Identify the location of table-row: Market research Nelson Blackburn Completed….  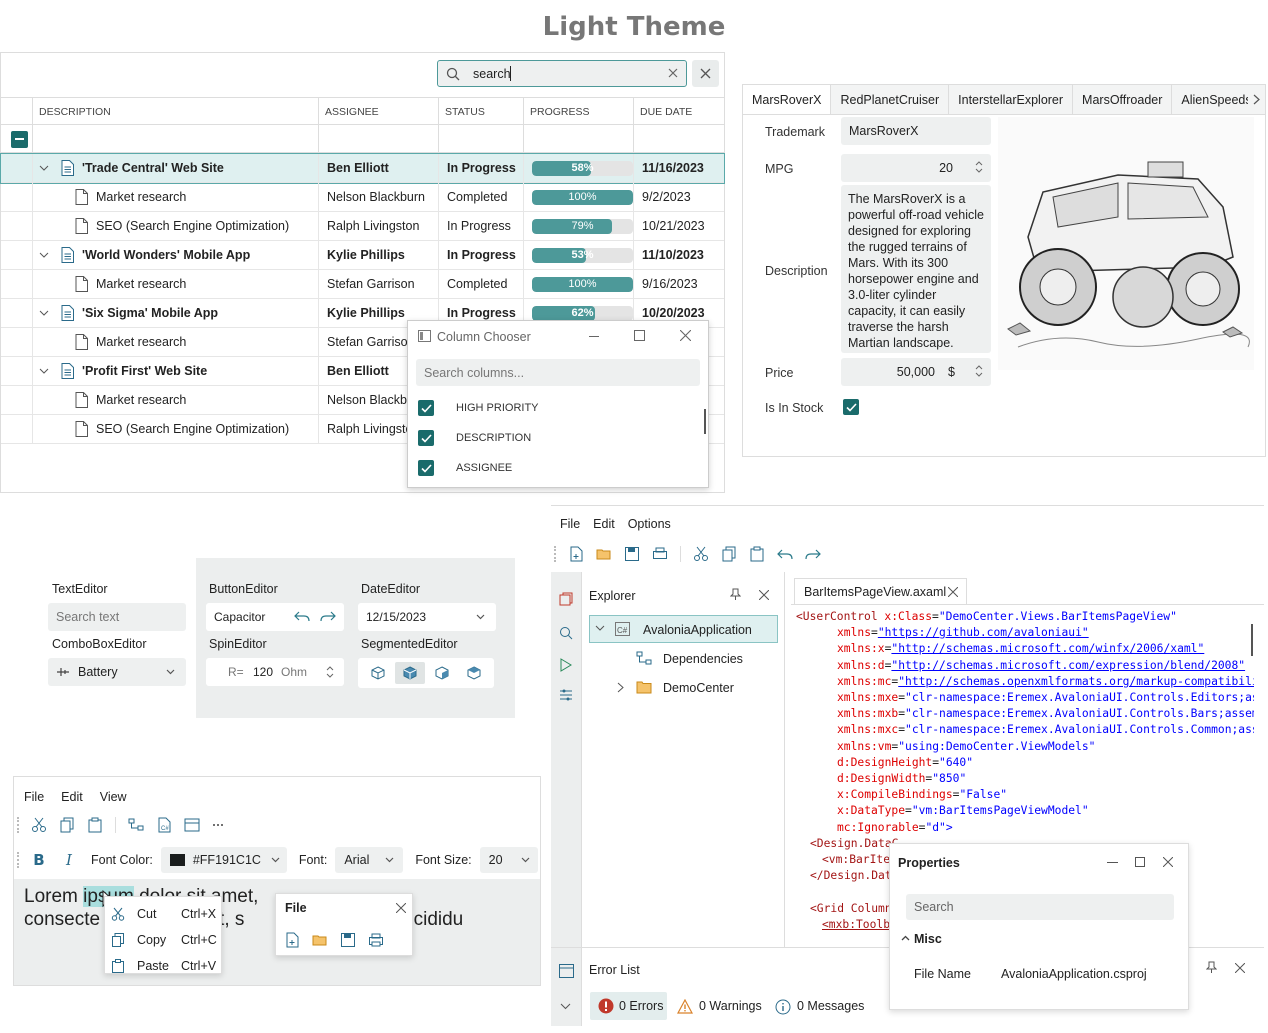
(362, 197).